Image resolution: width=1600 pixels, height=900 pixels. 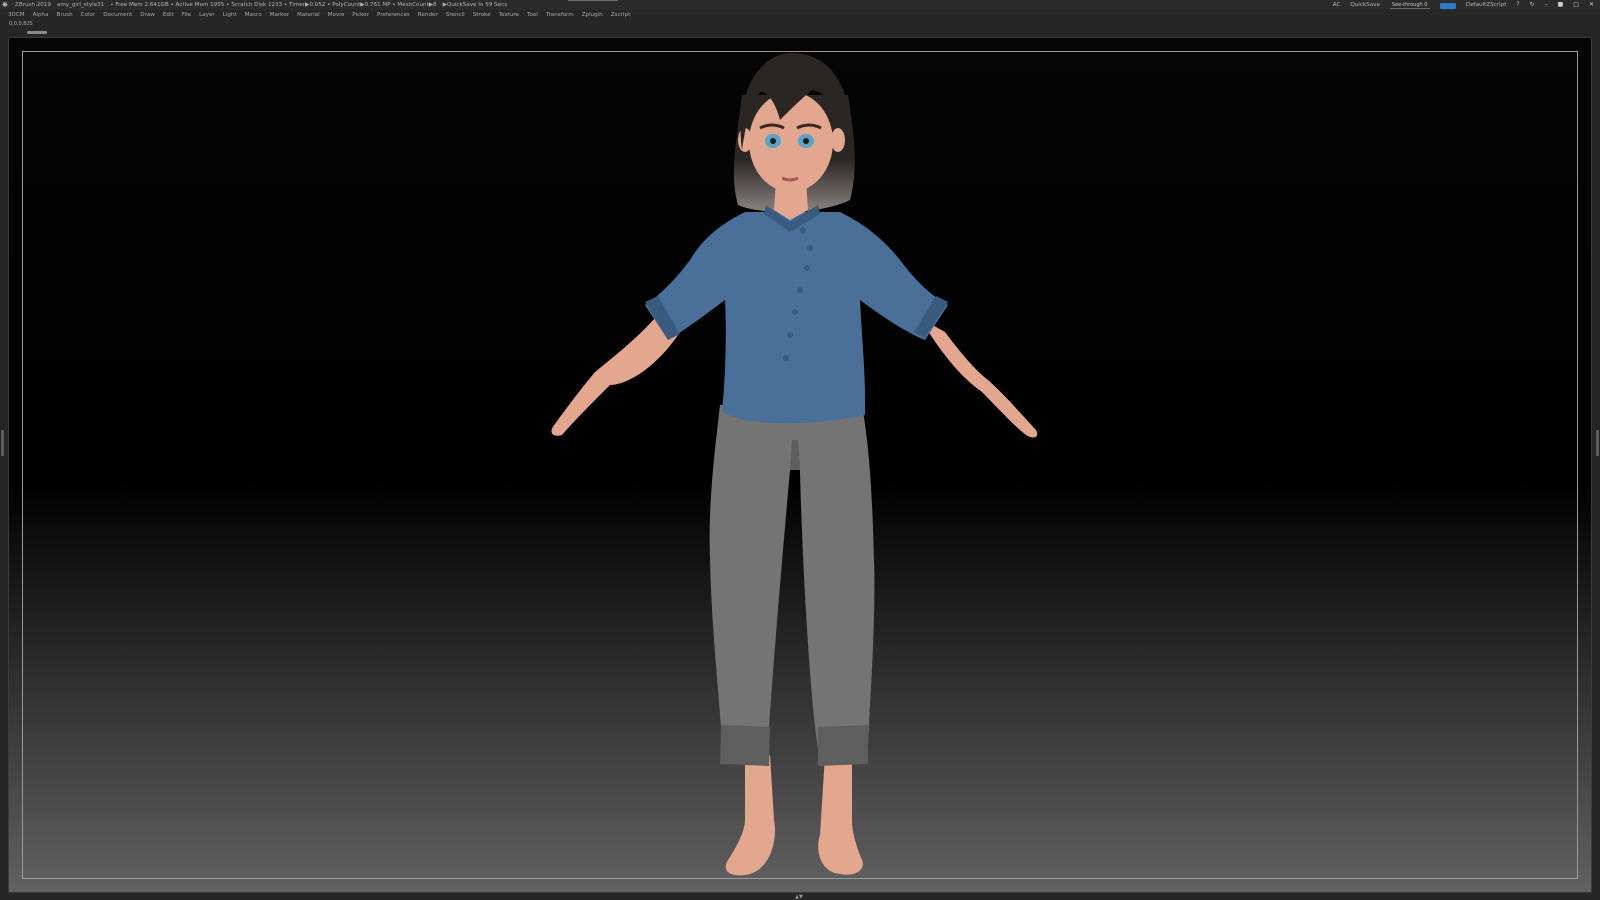 I want to click on left-arm, so click(x=615, y=377).